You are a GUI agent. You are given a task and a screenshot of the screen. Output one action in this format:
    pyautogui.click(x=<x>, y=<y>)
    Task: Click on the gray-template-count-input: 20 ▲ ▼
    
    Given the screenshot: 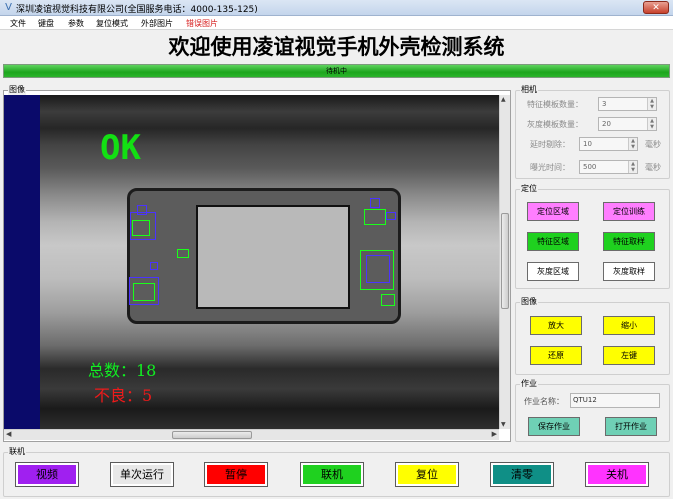 What is the action you would take?
    pyautogui.click(x=627, y=124)
    